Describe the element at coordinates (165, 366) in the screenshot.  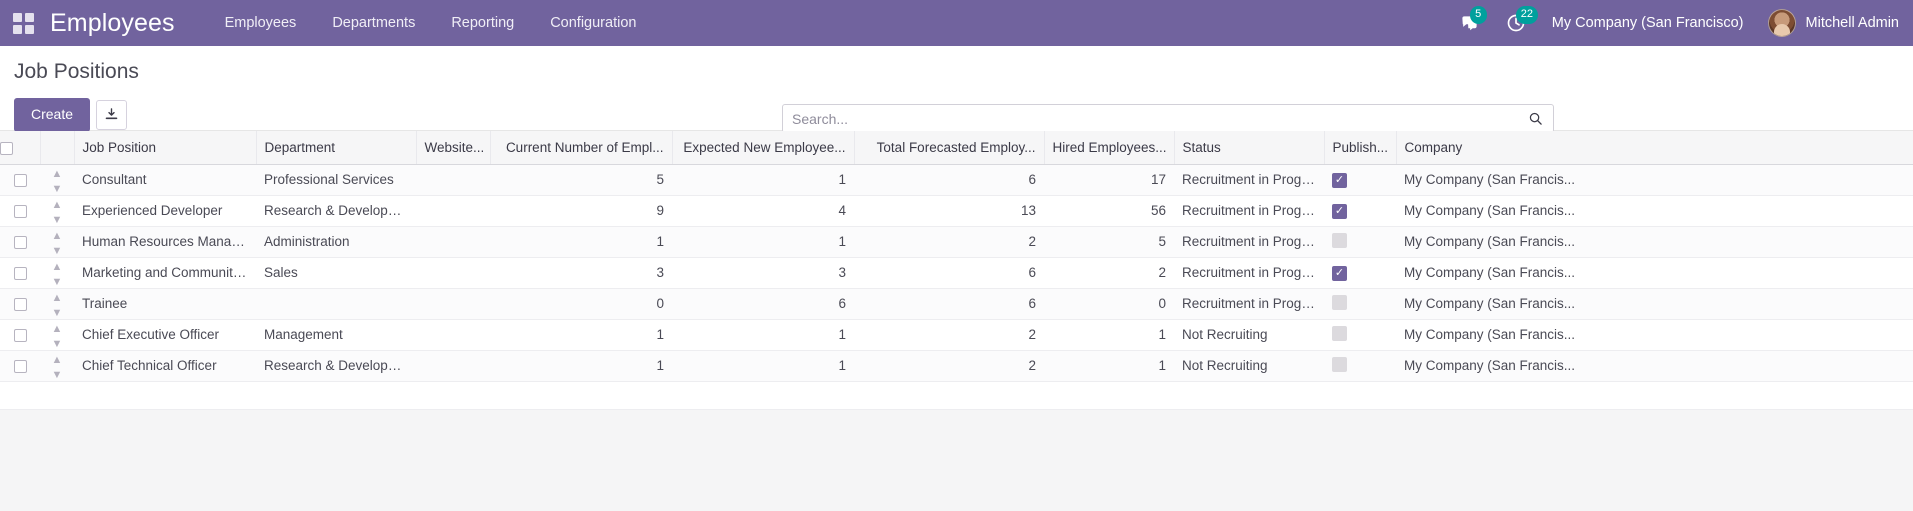
I see `cell-job-position: Chief Technical Officer` at that location.